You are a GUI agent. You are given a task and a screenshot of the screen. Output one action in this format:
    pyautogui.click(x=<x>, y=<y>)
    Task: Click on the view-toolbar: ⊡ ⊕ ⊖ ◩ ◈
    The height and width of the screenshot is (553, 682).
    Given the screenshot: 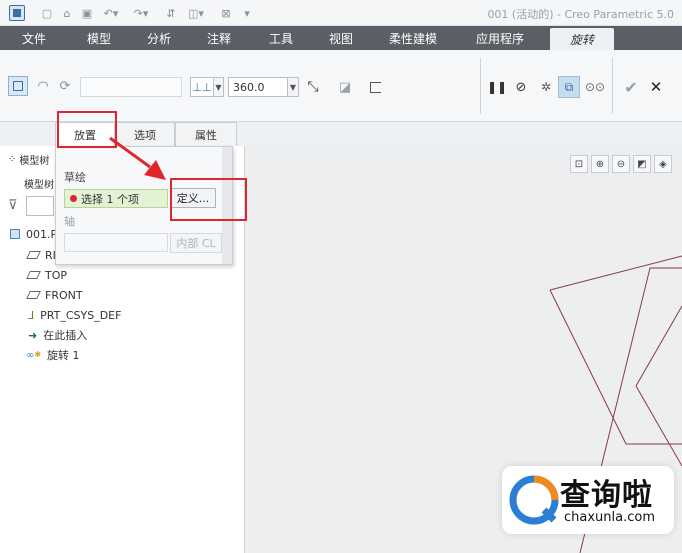 What is the action you would take?
    pyautogui.click(x=625, y=164)
    